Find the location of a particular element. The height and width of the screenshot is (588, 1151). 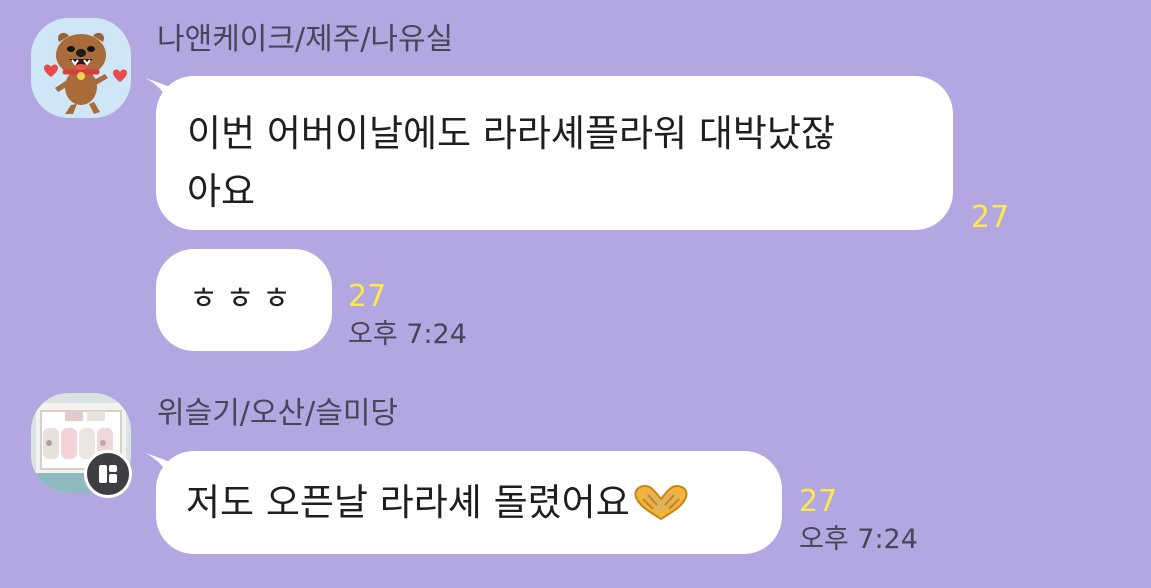

grid-icon is located at coordinates (108, 474).